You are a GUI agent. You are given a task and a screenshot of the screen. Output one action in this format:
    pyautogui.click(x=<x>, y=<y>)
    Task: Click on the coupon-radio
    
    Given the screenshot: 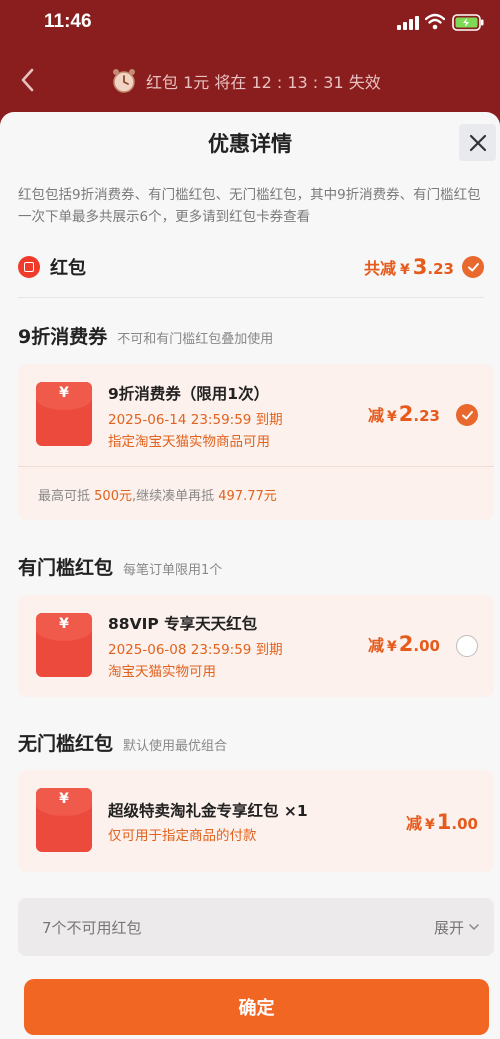 What is the action you would take?
    pyautogui.click(x=467, y=646)
    